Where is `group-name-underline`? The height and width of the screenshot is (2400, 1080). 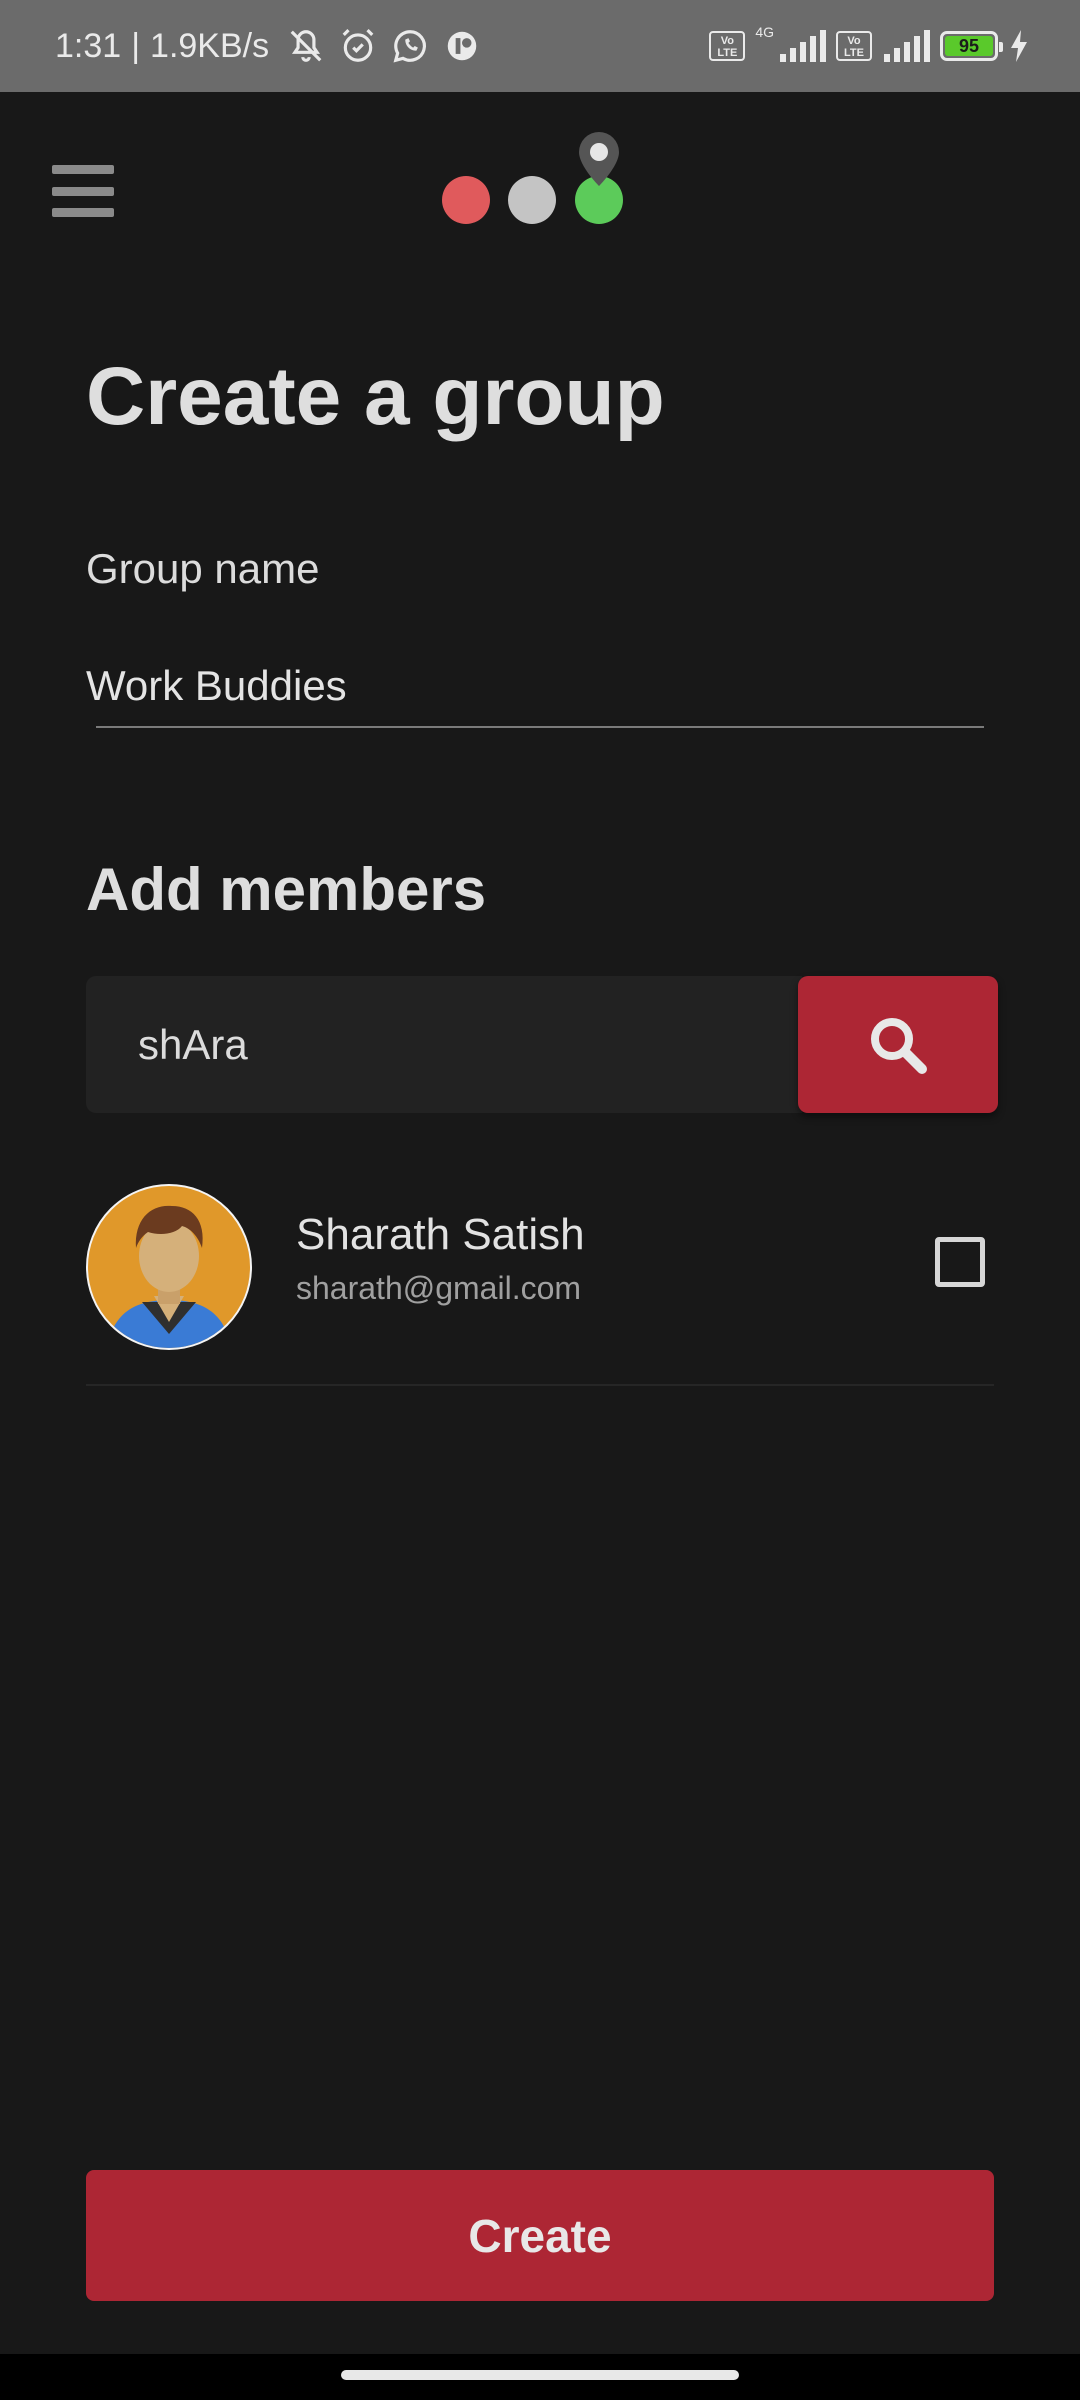 group-name-underline is located at coordinates (540, 727).